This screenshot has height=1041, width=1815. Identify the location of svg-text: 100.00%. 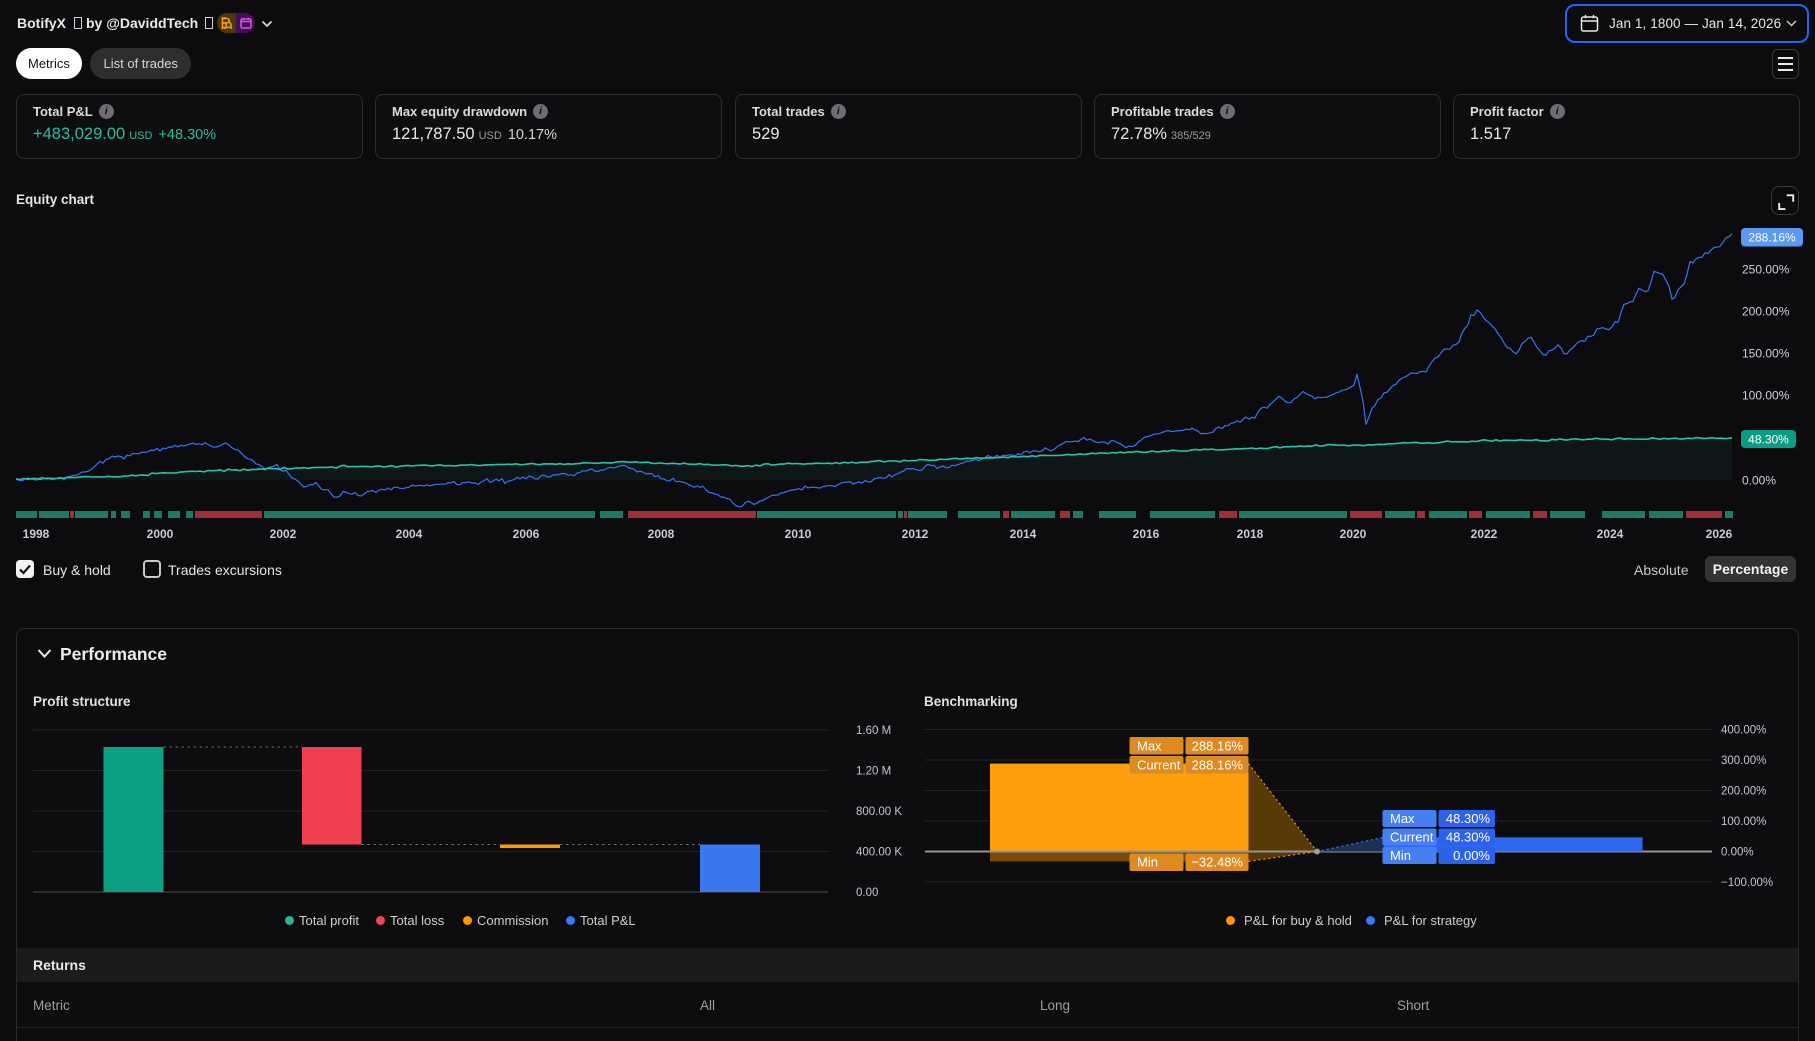
(1743, 822).